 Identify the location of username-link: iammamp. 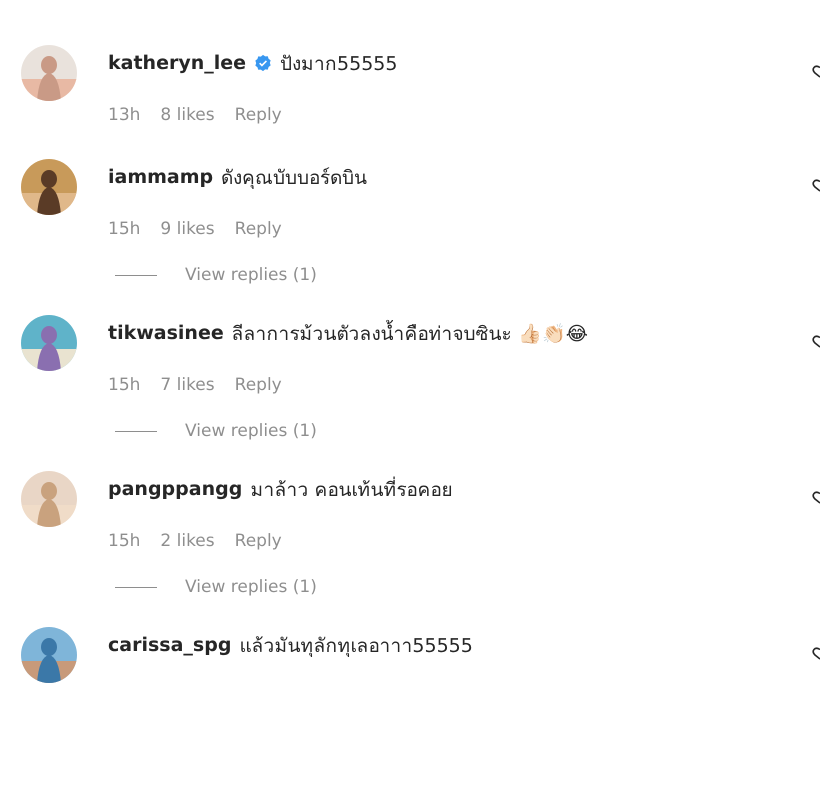
(161, 177).